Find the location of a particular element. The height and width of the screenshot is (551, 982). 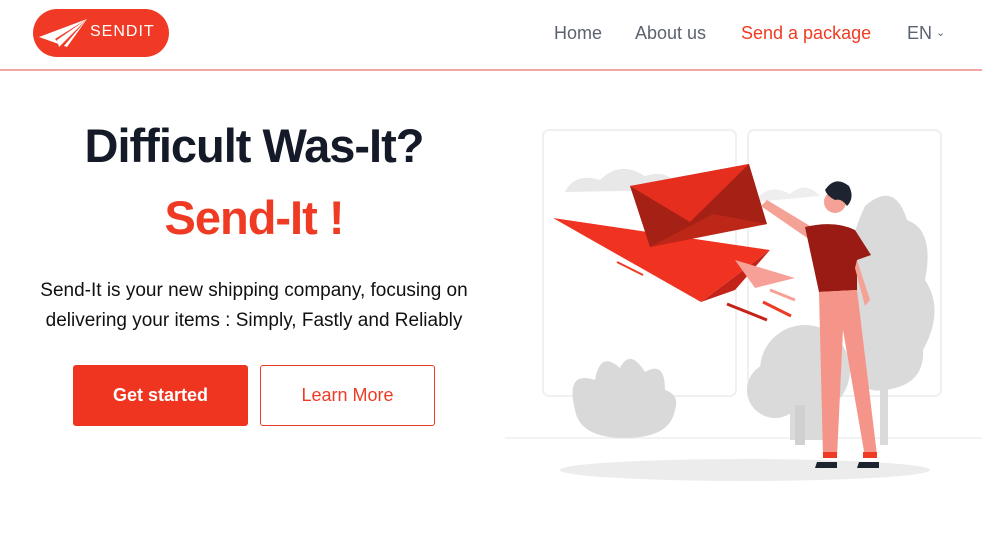

hero-subtitle: Send-It ! is located at coordinates (254, 217).